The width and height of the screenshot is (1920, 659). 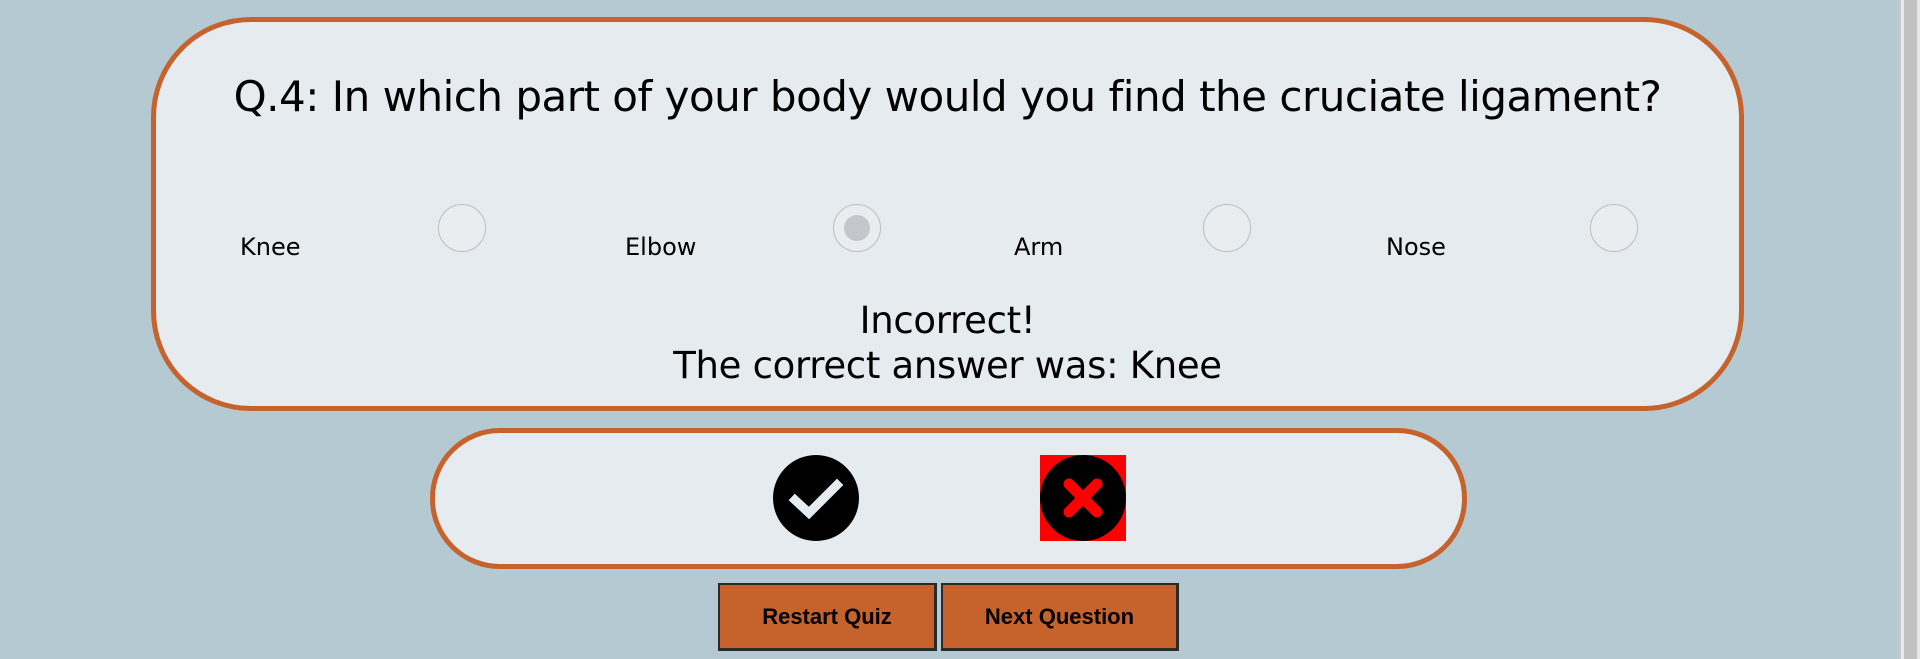 What do you see at coordinates (1039, 247) in the screenshot?
I see `option-label-arm: Arm` at bounding box center [1039, 247].